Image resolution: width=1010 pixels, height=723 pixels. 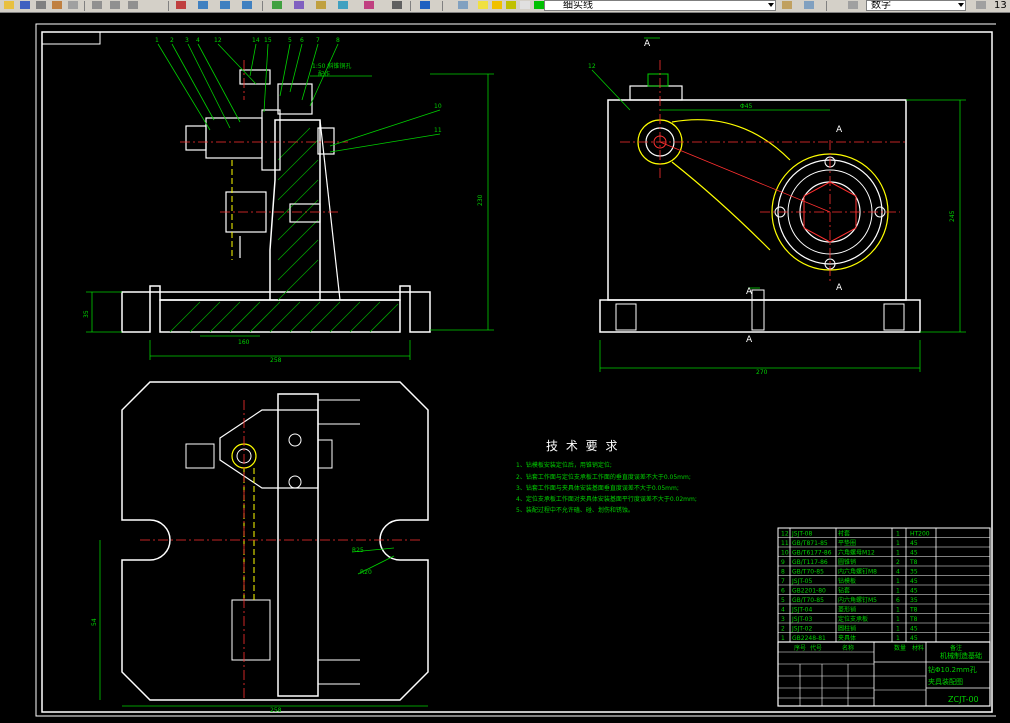 What do you see at coordinates (952, 216) in the screenshot?
I see `dim-side-height: 245` at bounding box center [952, 216].